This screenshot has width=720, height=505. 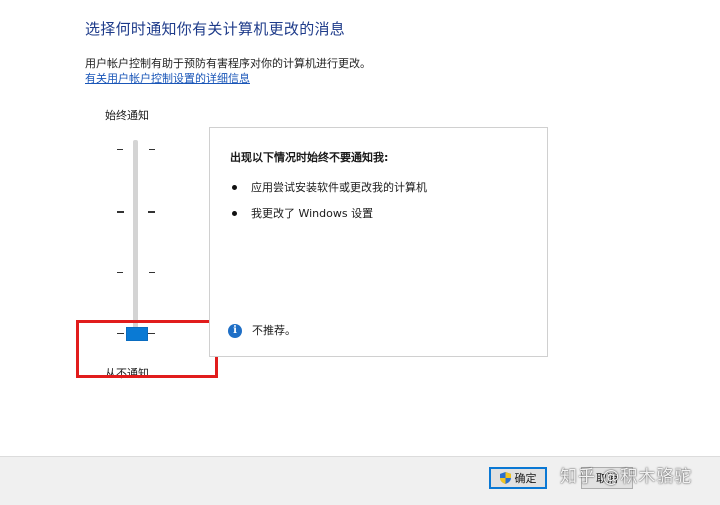 I want to click on list-item-text: 我更改了 Windows 设置, so click(x=312, y=213).